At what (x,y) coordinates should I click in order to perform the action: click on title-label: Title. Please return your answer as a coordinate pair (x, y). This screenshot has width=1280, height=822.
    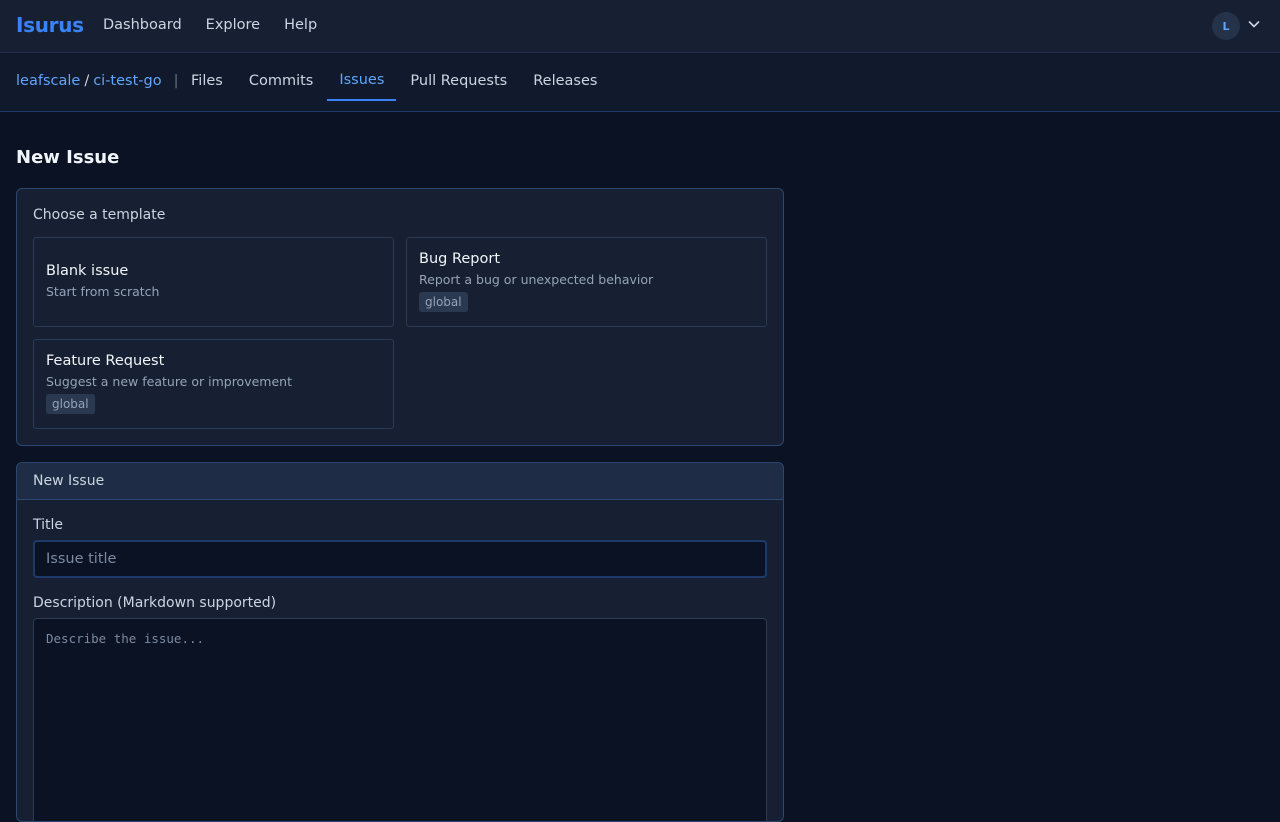
    Looking at the image, I should click on (48, 525).